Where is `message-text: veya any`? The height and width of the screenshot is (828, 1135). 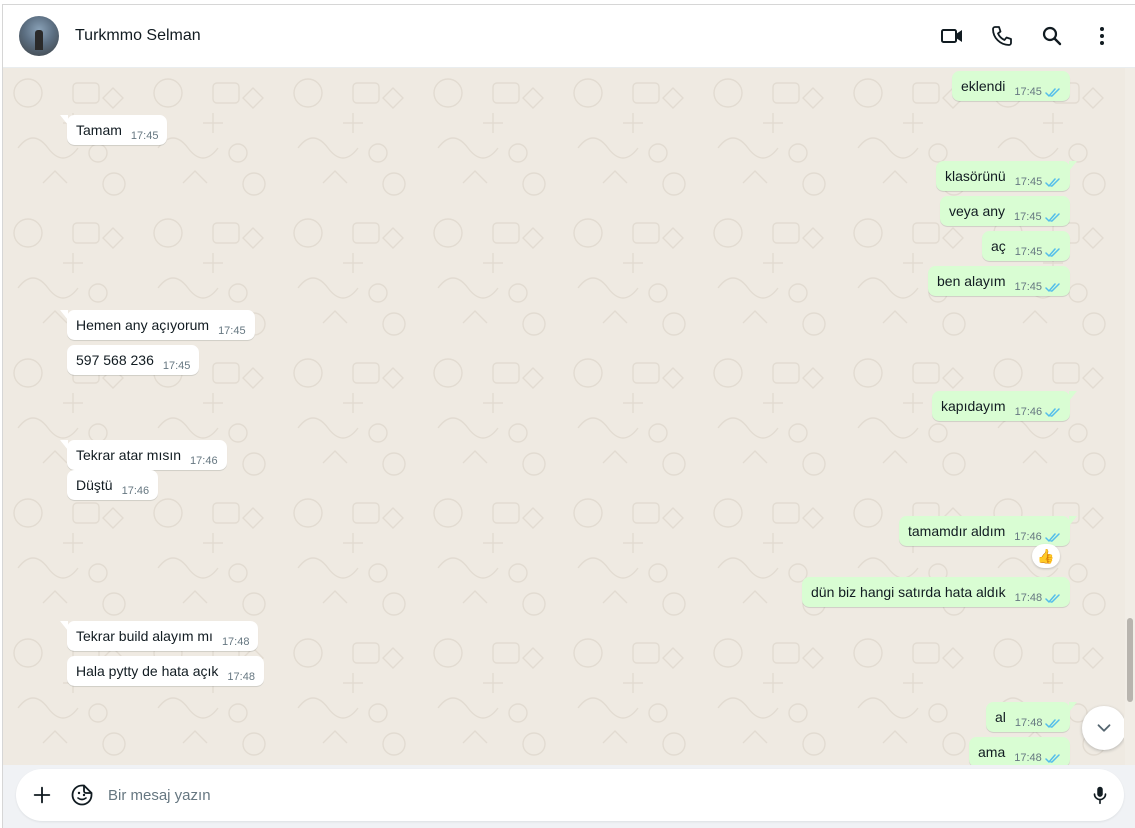
message-text: veya any is located at coordinates (977, 211).